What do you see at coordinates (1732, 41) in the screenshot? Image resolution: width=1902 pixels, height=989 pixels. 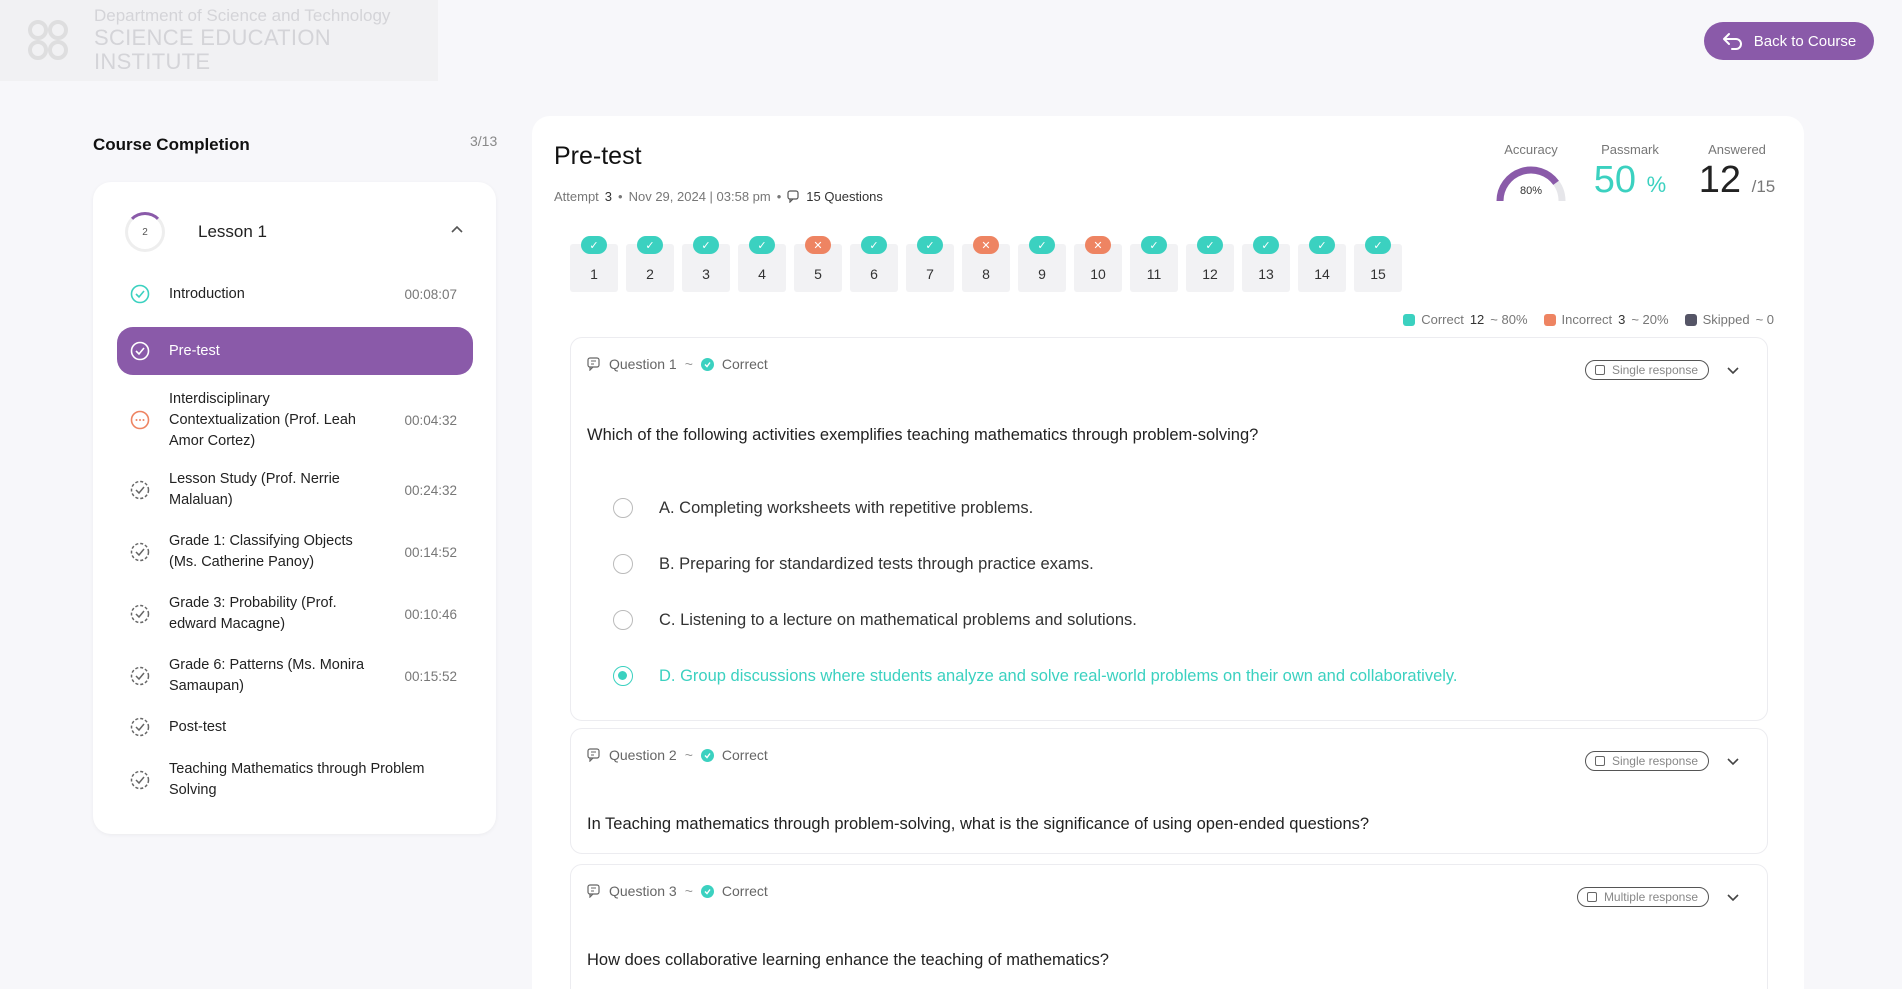 I see `return-arrow-icon` at bounding box center [1732, 41].